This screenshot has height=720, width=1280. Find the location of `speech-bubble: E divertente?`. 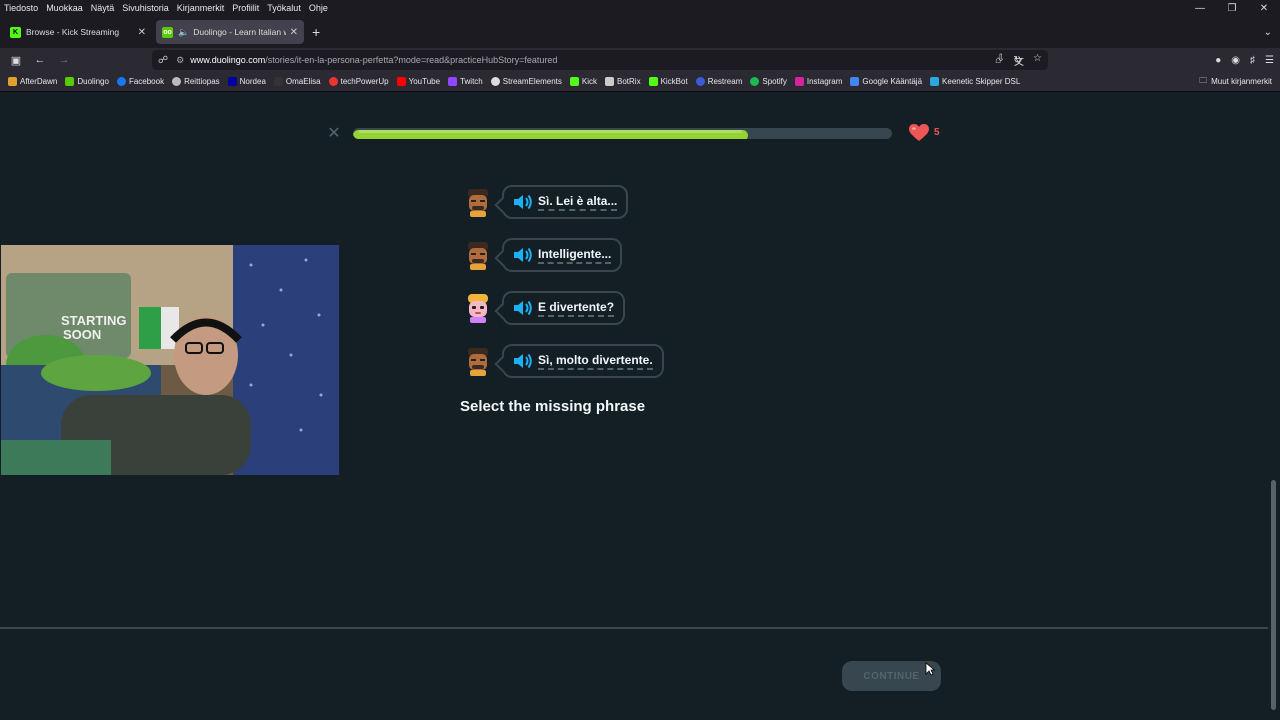

speech-bubble: E divertente? is located at coordinates (564, 308).